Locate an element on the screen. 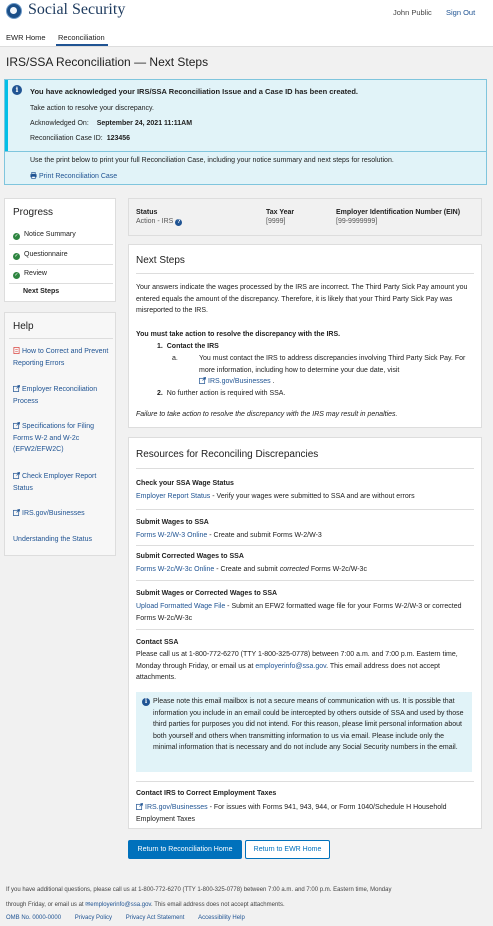 The height and width of the screenshot is (926, 493). acknowledged-value: September 24, 2021 11:11AM is located at coordinates (144, 123).